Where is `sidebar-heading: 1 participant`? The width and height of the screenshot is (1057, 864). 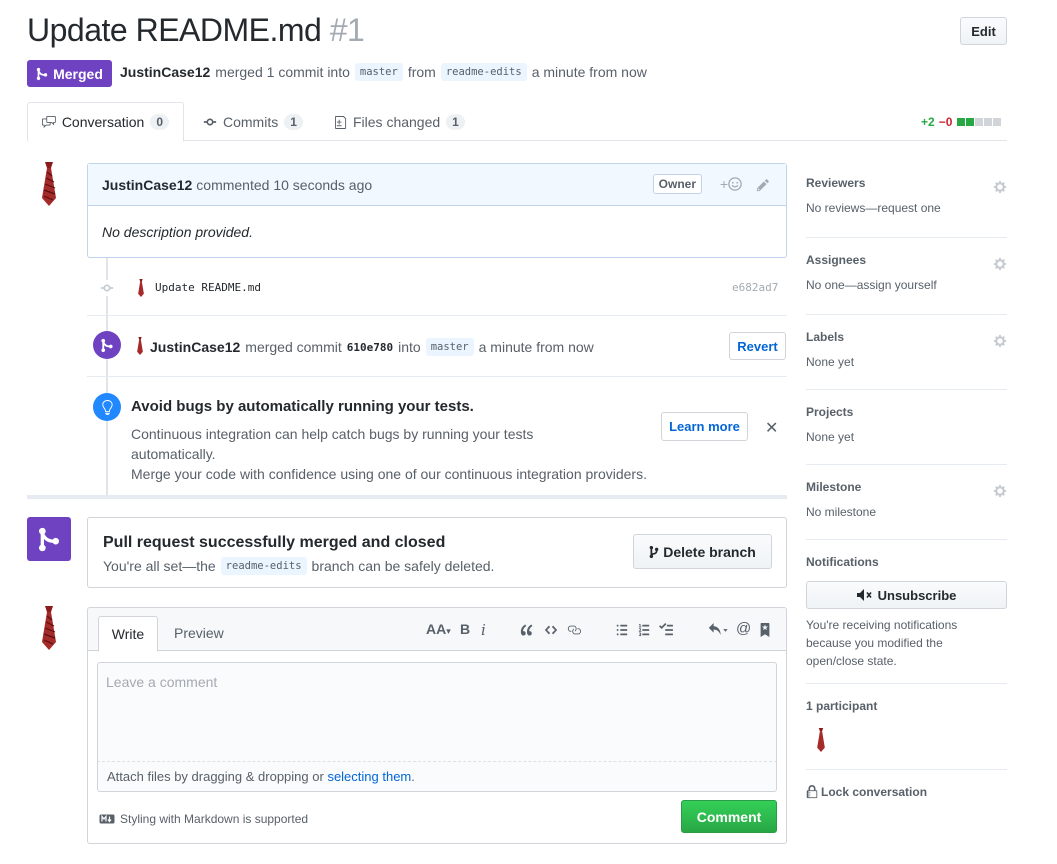
sidebar-heading: 1 participant is located at coordinates (842, 706).